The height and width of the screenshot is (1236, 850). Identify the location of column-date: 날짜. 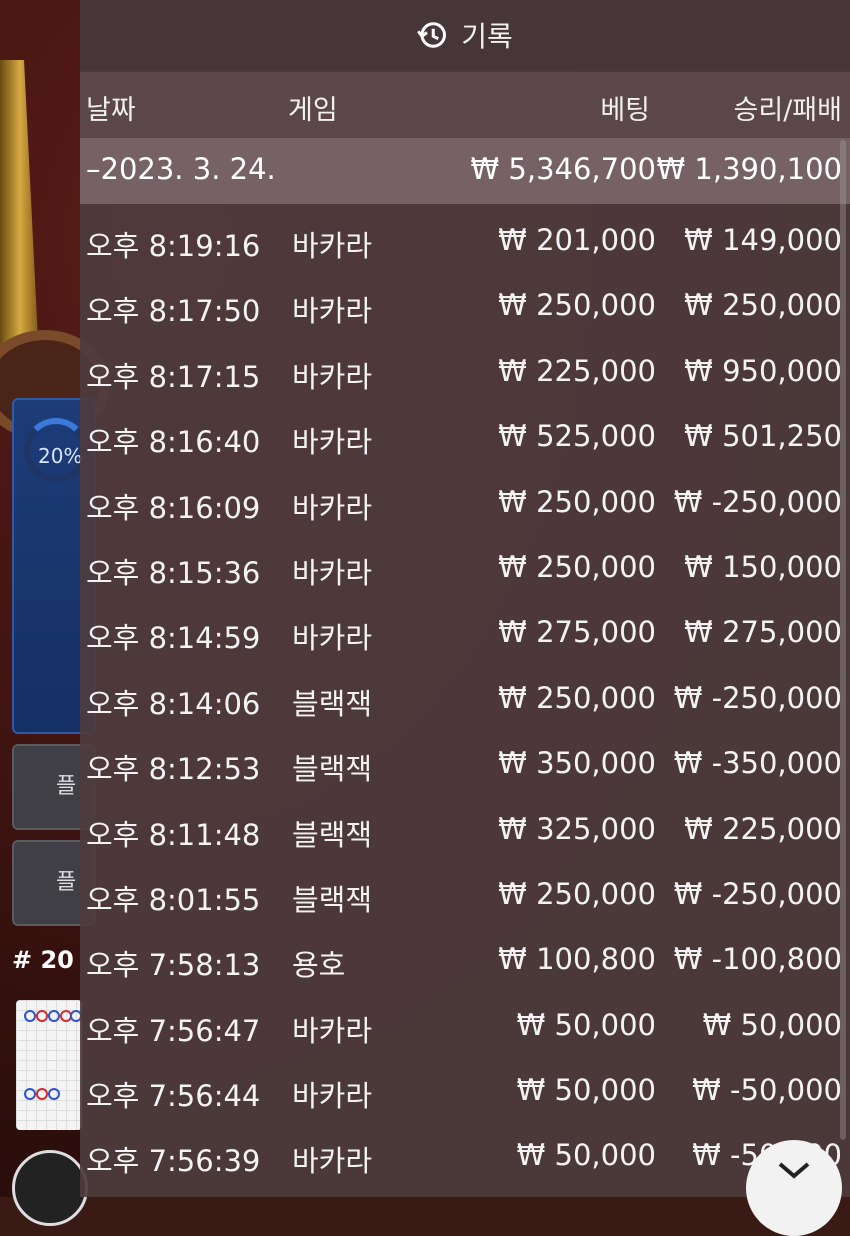
(111, 110).